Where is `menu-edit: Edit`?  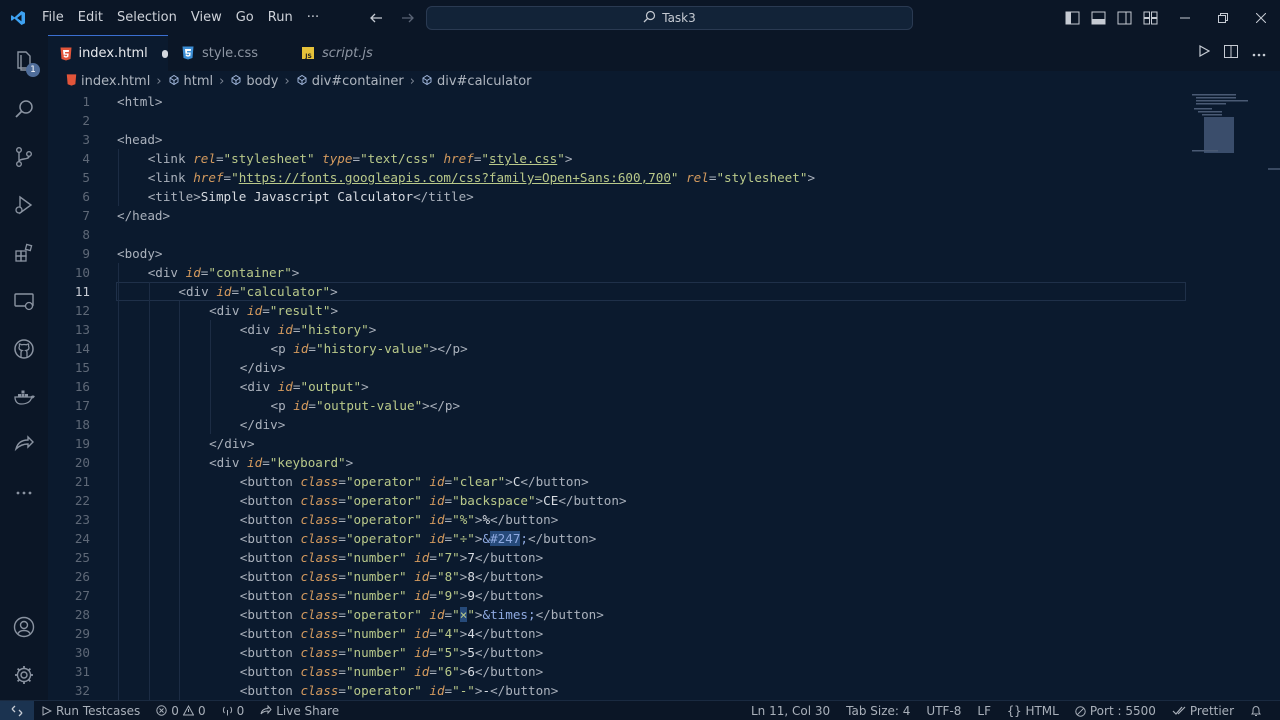
menu-edit: Edit is located at coordinates (90, 17).